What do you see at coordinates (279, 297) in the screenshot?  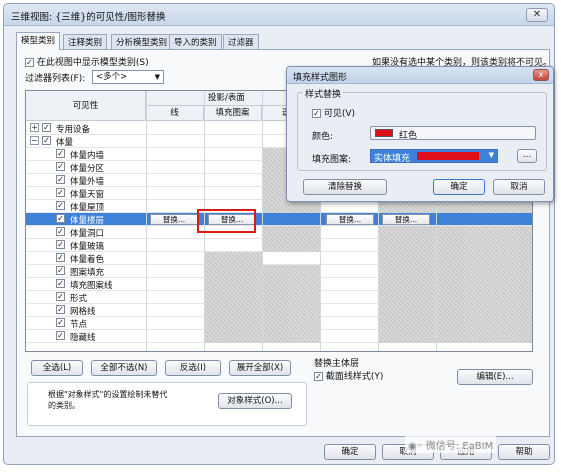 I see `category-row: ✓ 形式` at bounding box center [279, 297].